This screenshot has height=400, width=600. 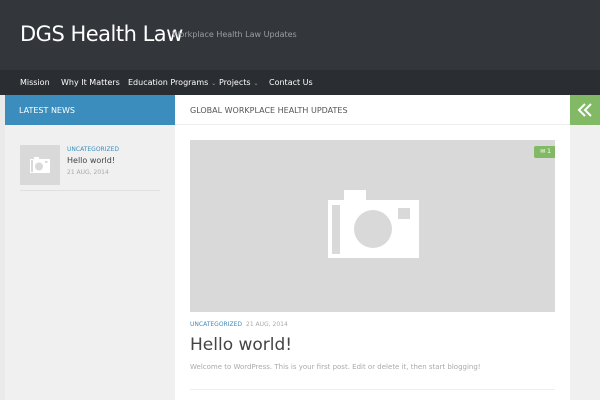 I want to click on post-meta: UNCATEGORIZED 21 AUG, 2014, so click(x=239, y=324).